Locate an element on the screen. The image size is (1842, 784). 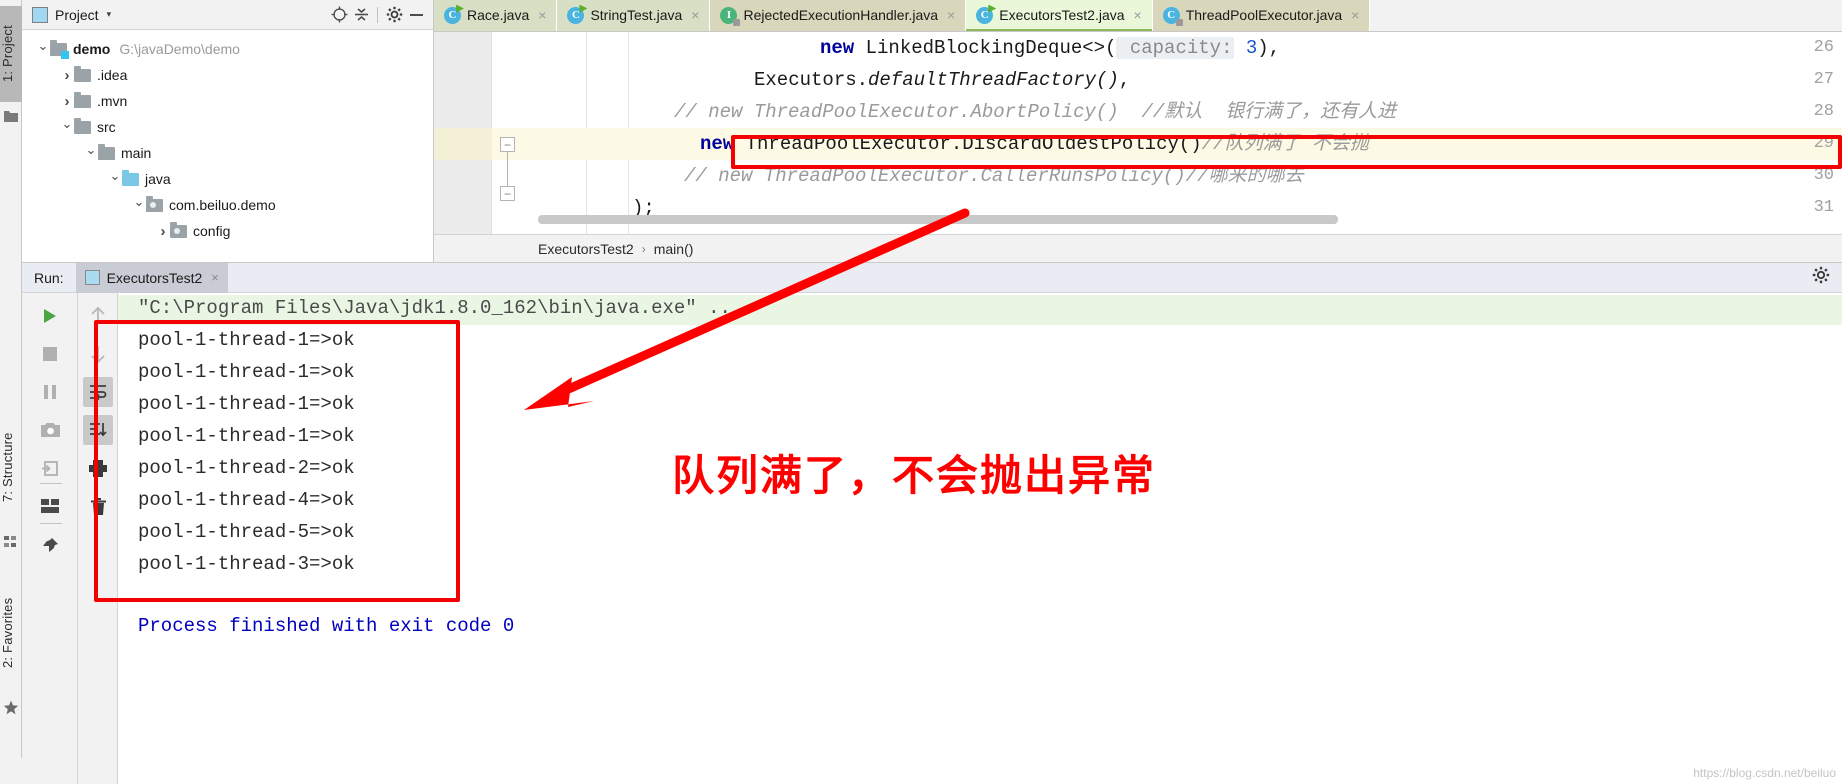
editor-tab: C Race.java × is located at coordinates (496, 15).